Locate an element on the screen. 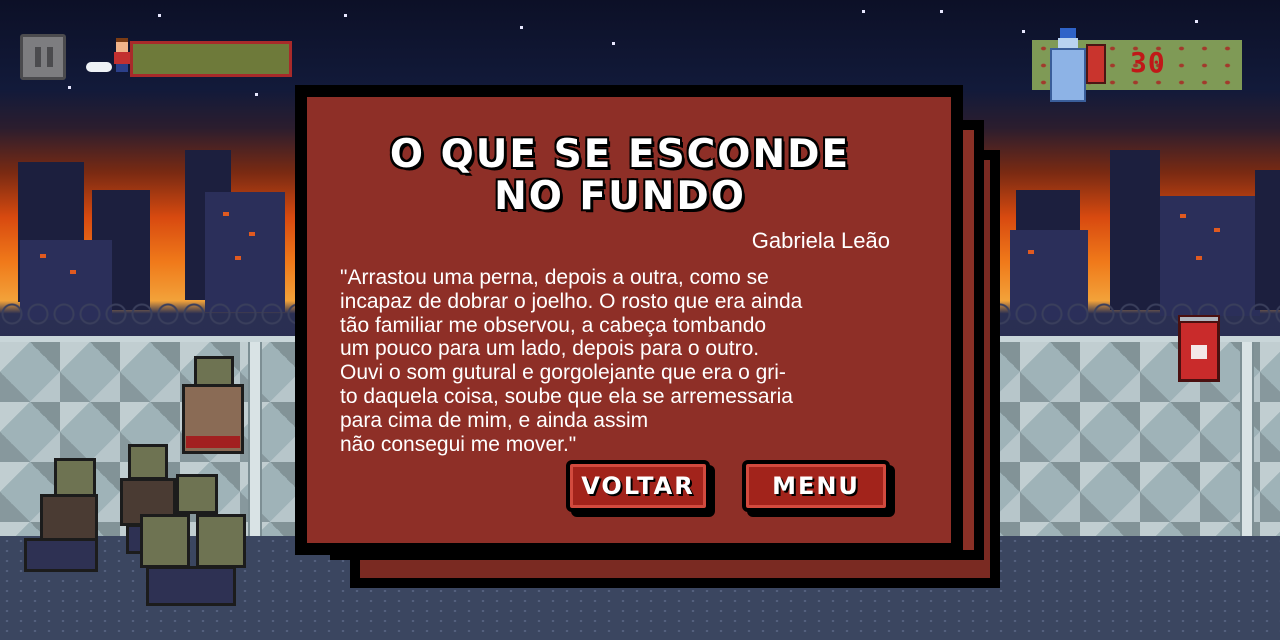  health-bar is located at coordinates (211, 59).